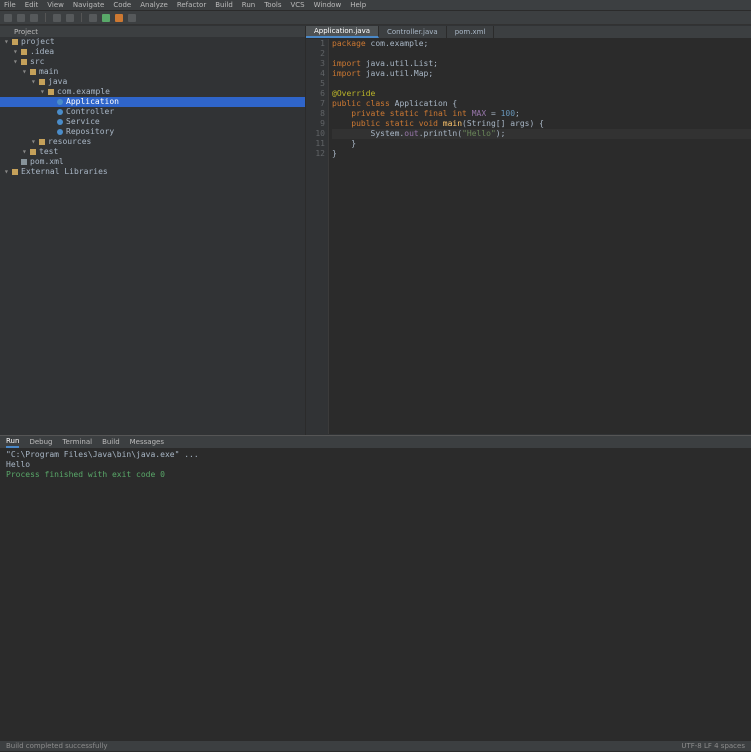  What do you see at coordinates (55, 5) in the screenshot?
I see `menu-item-view: View` at bounding box center [55, 5].